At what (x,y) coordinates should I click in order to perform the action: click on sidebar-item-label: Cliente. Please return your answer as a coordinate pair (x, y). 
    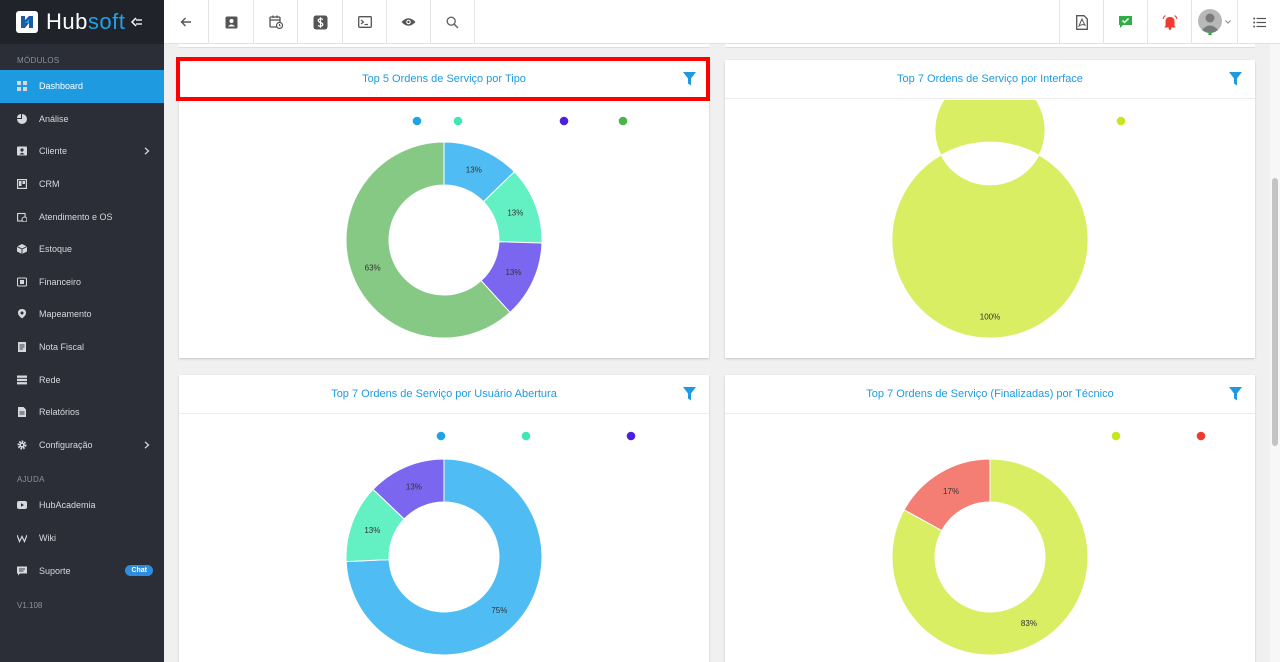
    Looking at the image, I should click on (53, 151).